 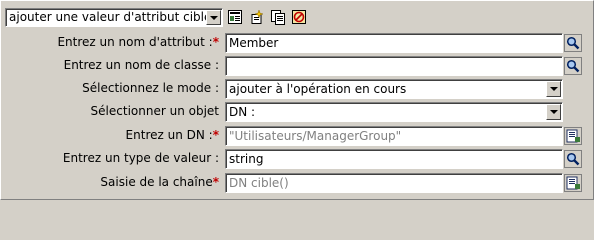 I want to click on copy-action-icon, so click(x=278, y=17).